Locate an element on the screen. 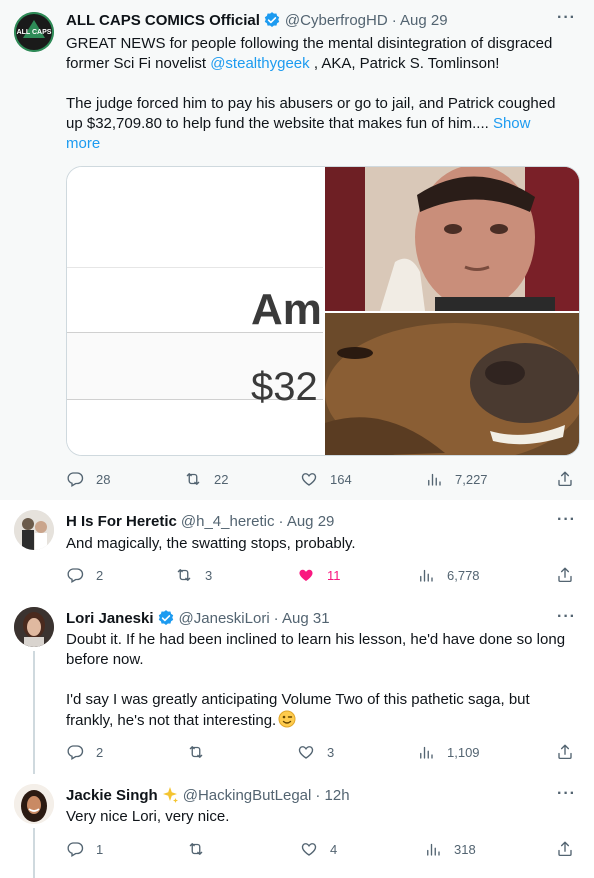 The image size is (594, 878). like-button: 3 is located at coordinates (315, 752).